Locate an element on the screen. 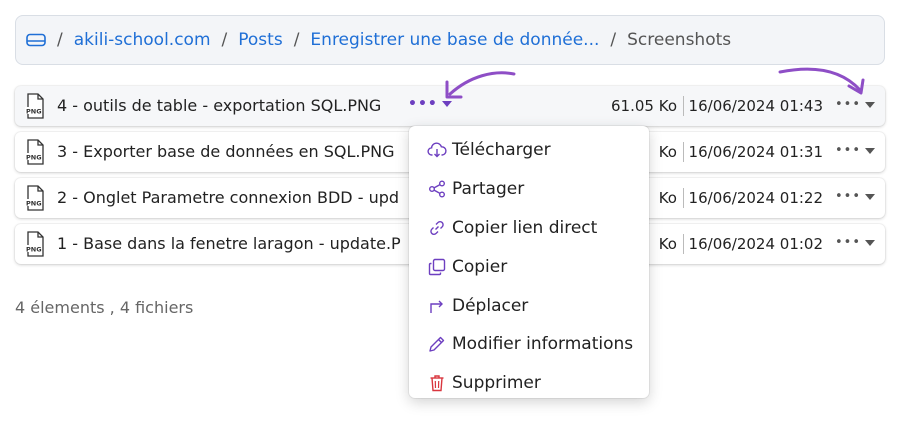 This screenshot has width=904, height=421. file-name: 3 - Exporter base de données en SQL.PNG is located at coordinates (226, 151).